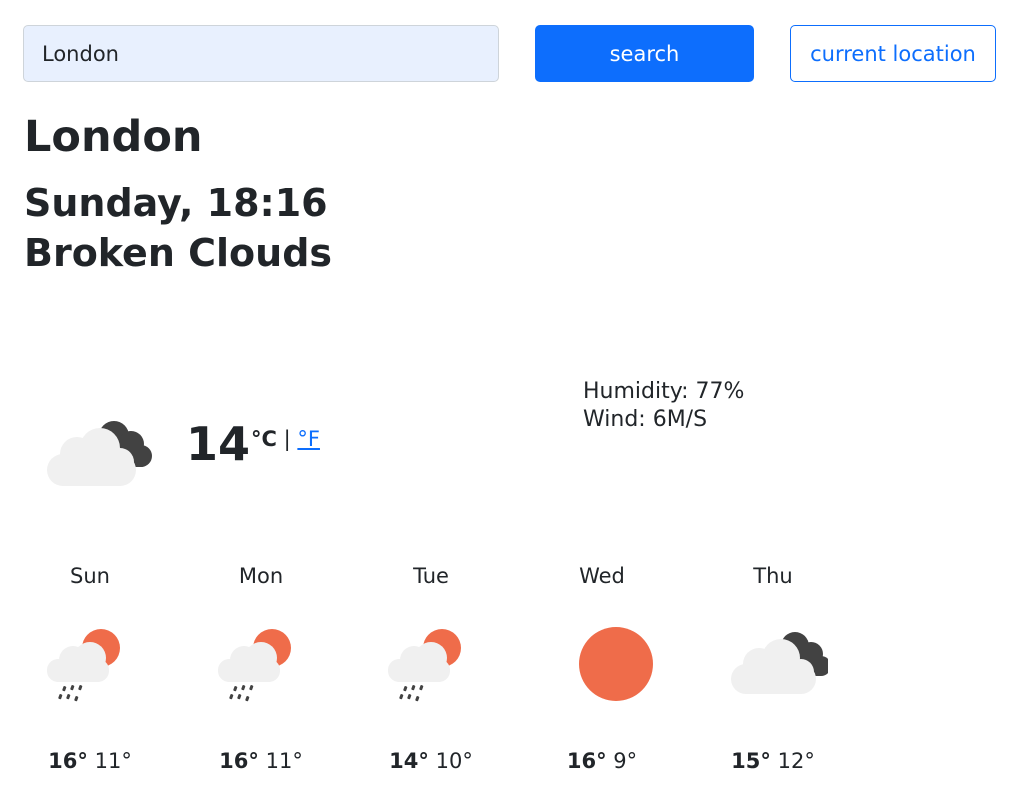  I want to click on forecast-day-label: Tue, so click(431, 576).